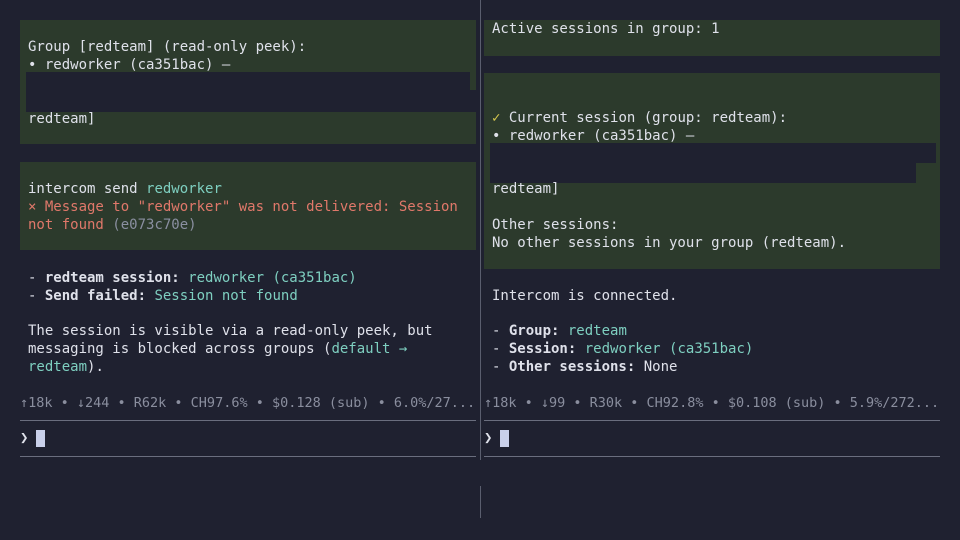 The height and width of the screenshot is (540, 960). Describe the element at coordinates (623, 349) in the screenshot. I see `summary-session-line: - Session: redworker (ca351bac)` at that location.